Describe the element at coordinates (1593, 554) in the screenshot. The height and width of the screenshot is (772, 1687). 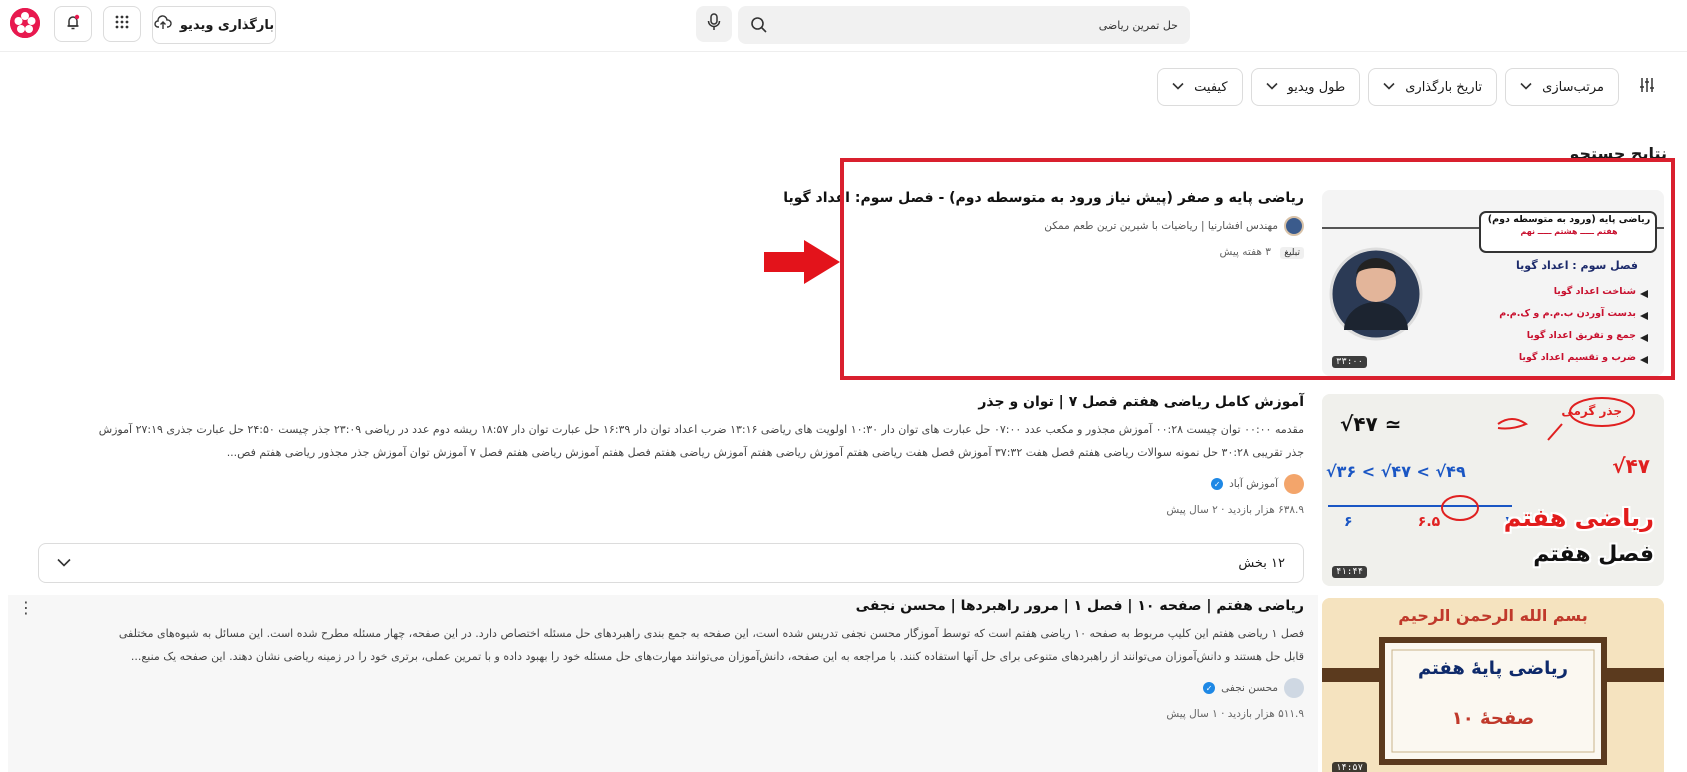
I see `thumb-chapter: فصل هفتم` at that location.